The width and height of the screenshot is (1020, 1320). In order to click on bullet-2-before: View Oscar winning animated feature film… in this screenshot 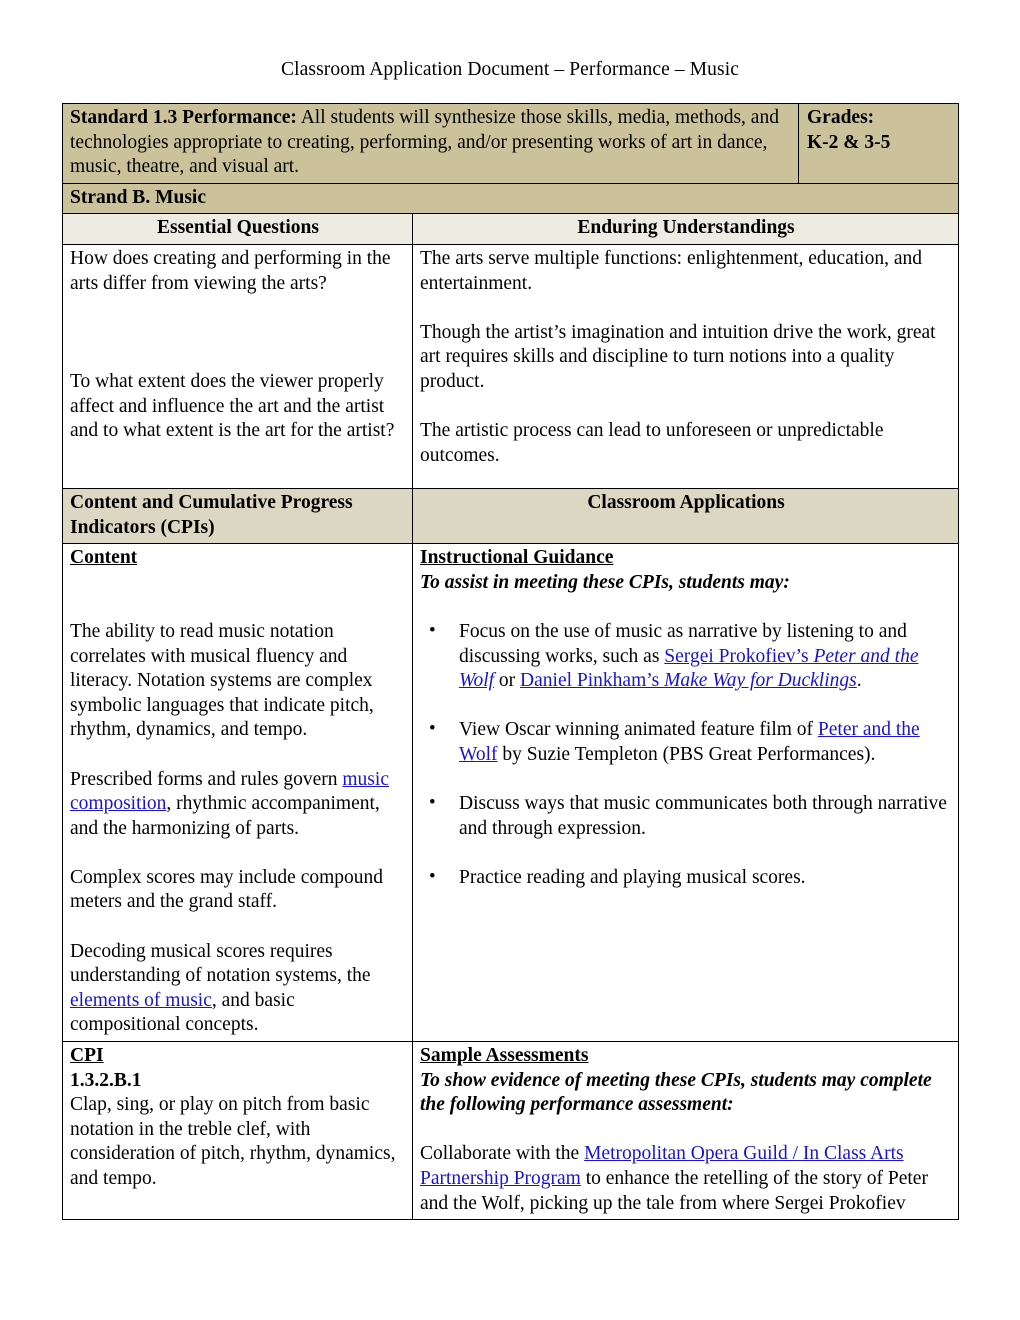, I will do `click(638, 730)`.